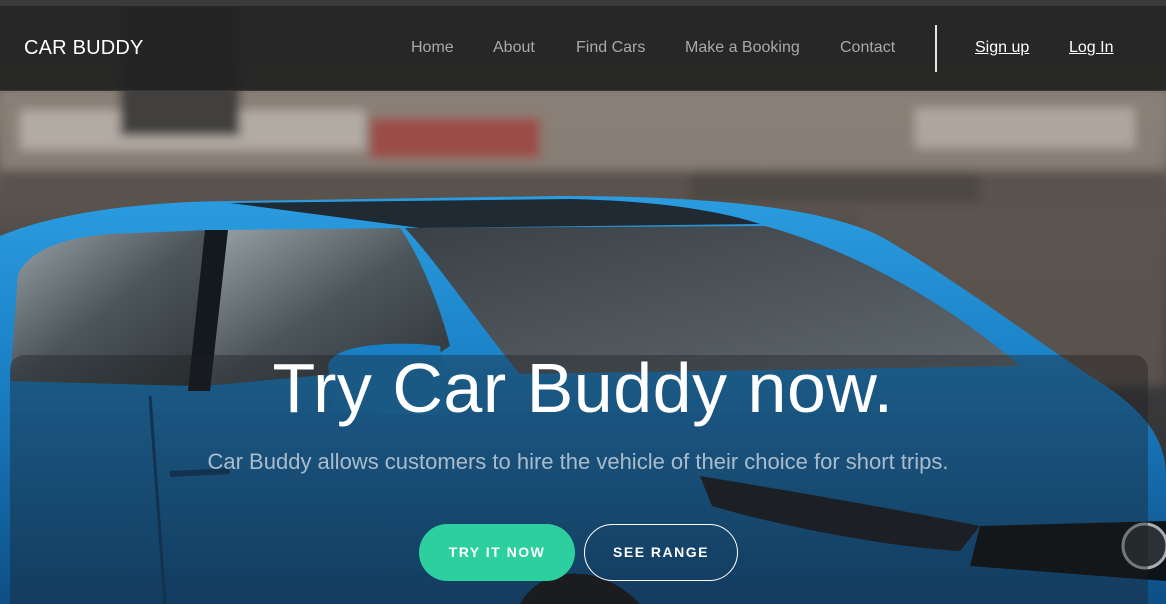 Image resolution: width=1166 pixels, height=604 pixels. I want to click on sign-up-link: Sign up, so click(1002, 48).